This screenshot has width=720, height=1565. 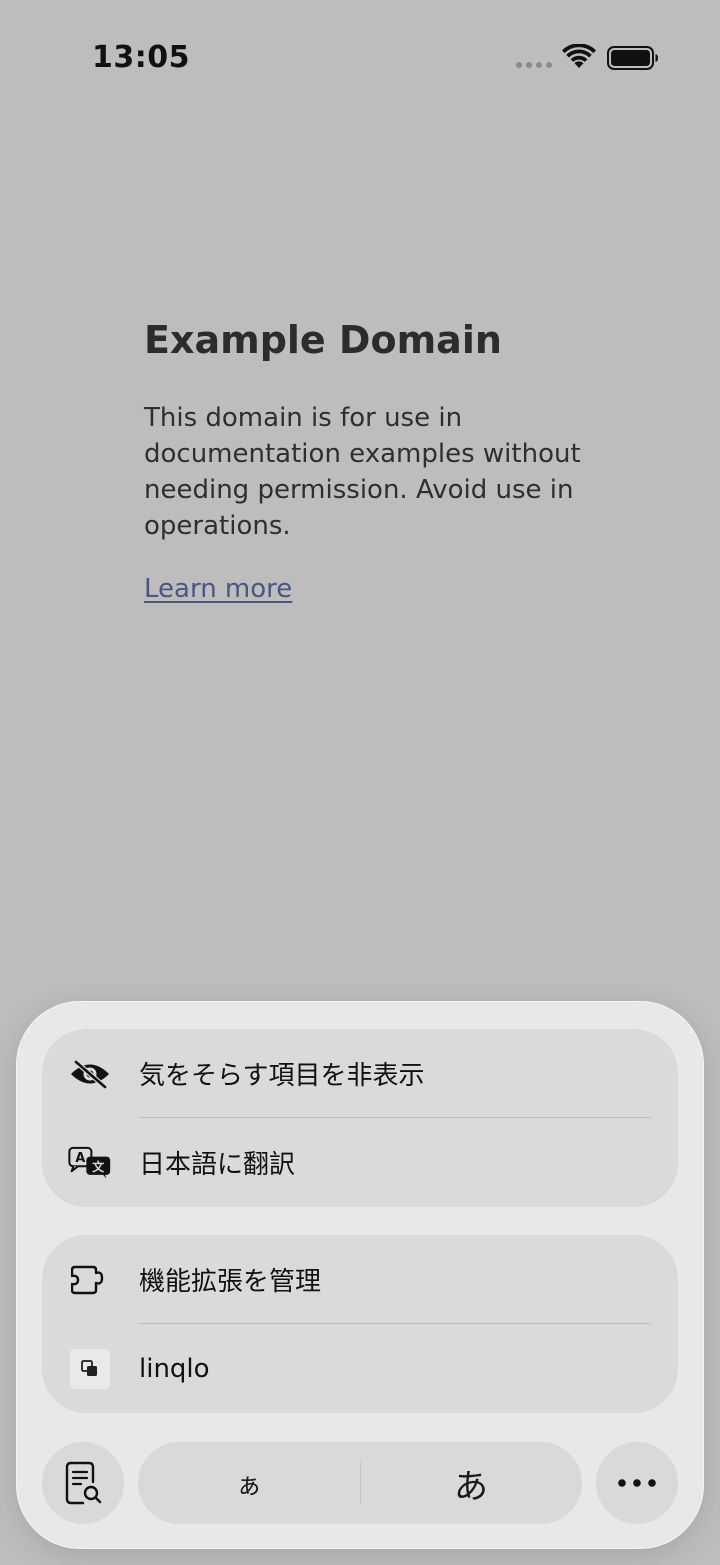 I want to click on more-button, so click(x=637, y=1483).